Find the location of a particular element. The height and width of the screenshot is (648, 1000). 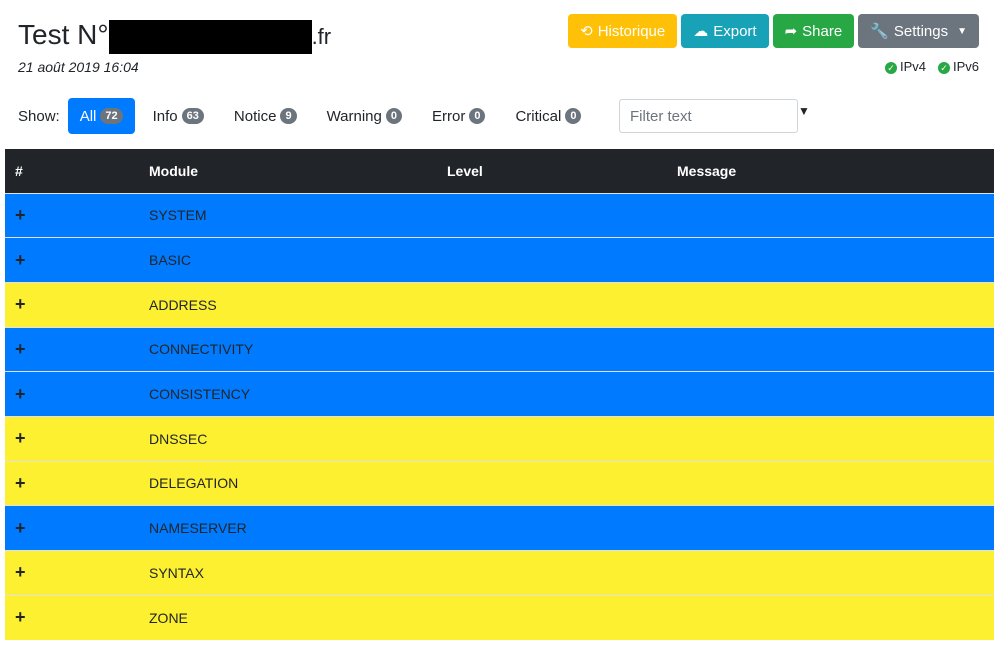

title-suffix: .fr is located at coordinates (321, 36).